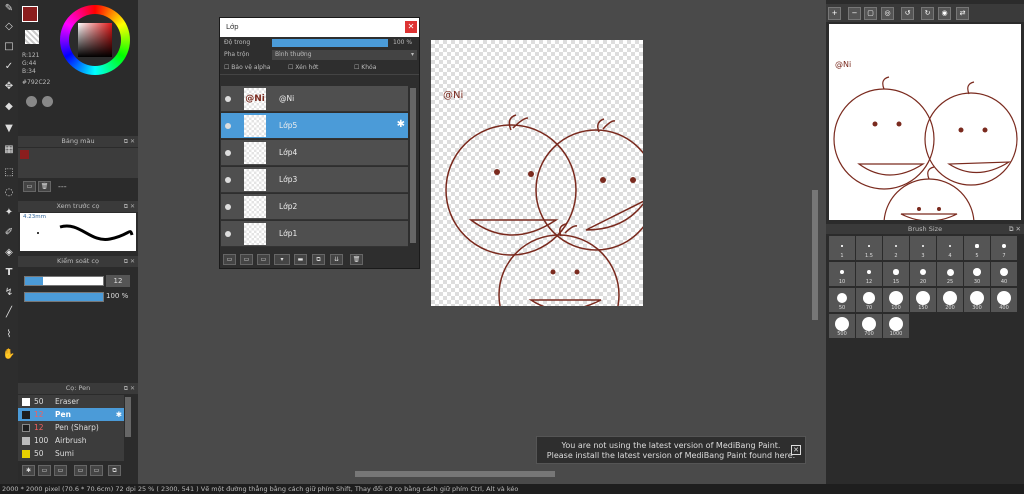 Image resolution: width=1024 pixels, height=494 pixels. Describe the element at coordinates (9, 150) in the screenshot. I see `gradient-tool-icon: ▦` at that location.